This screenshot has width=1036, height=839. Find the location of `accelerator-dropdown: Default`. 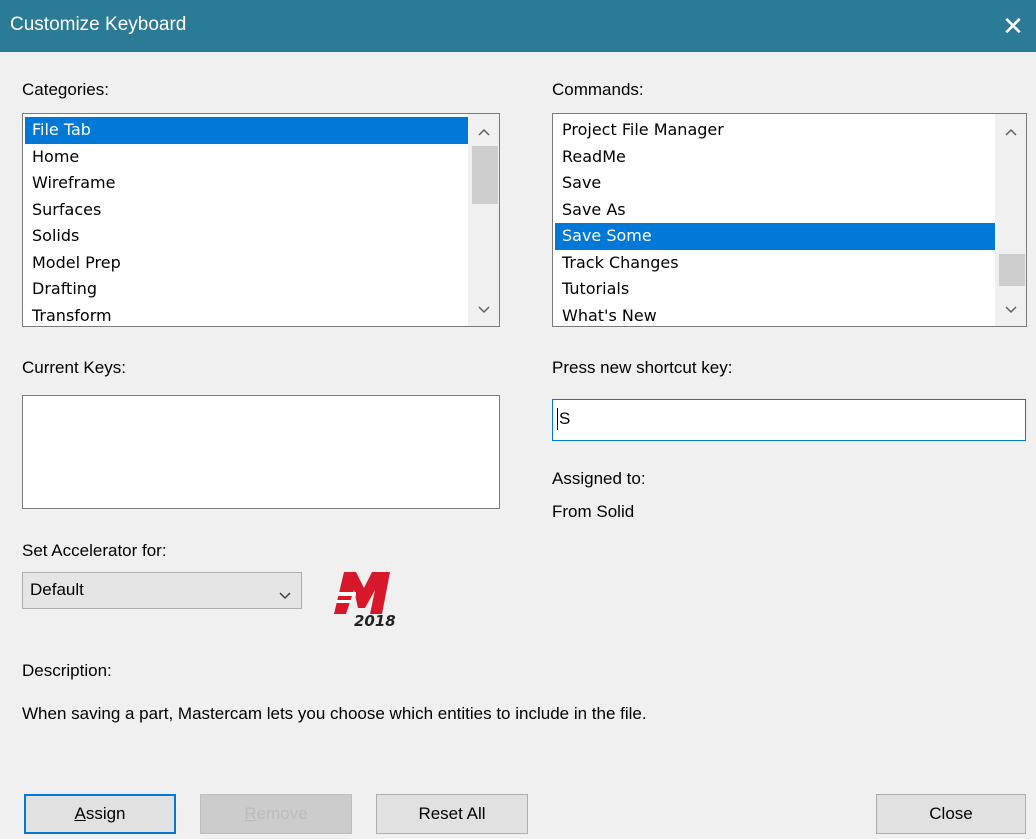

accelerator-dropdown: Default is located at coordinates (162, 590).